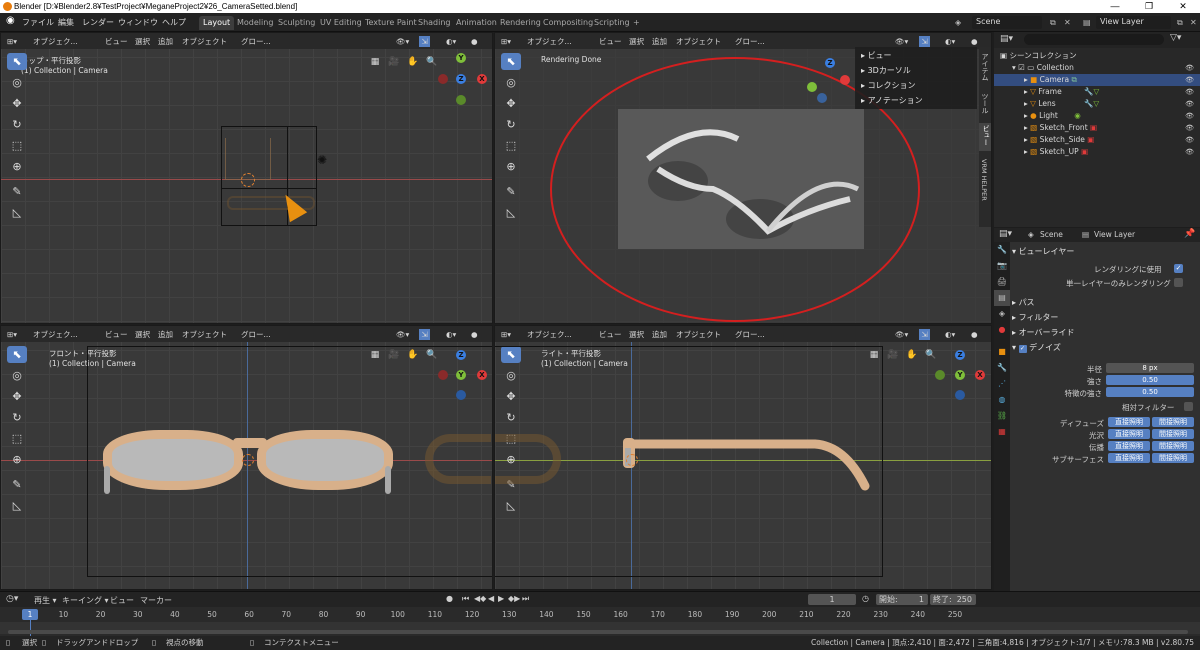 The height and width of the screenshot is (650, 1200). What do you see at coordinates (1129, 458) in the screenshot?
I see `subsurface-direct-toggle: 直接照明` at bounding box center [1129, 458].